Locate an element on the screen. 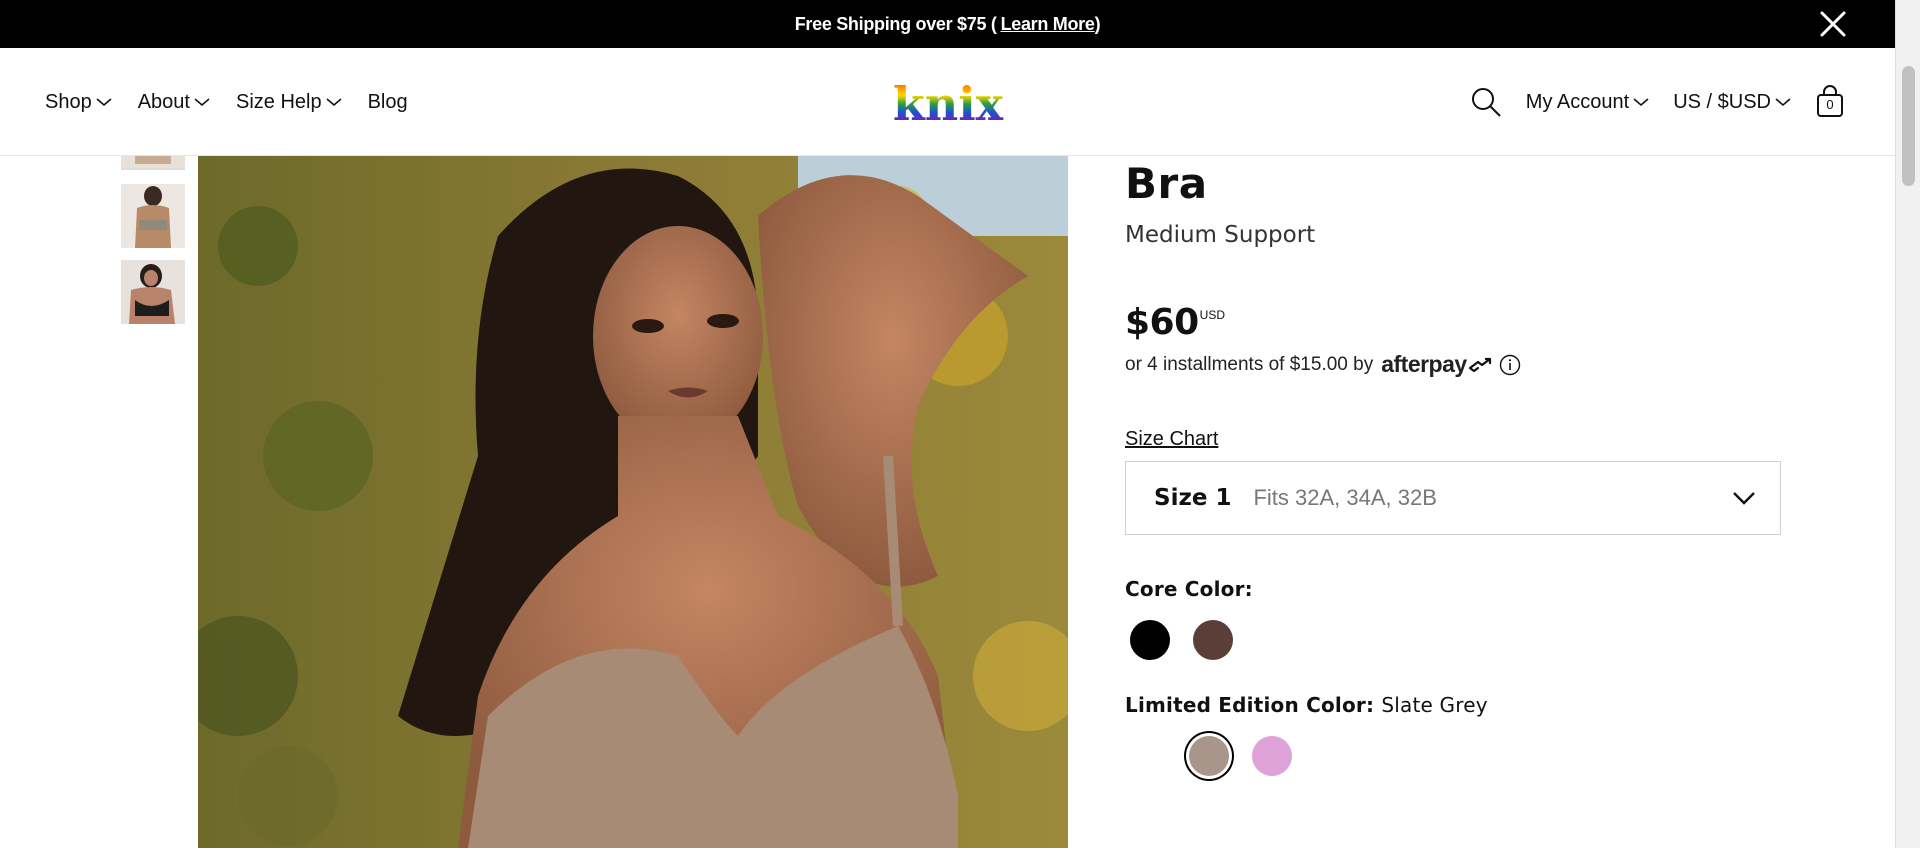  product-title: Bra is located at coordinates (1166, 183).